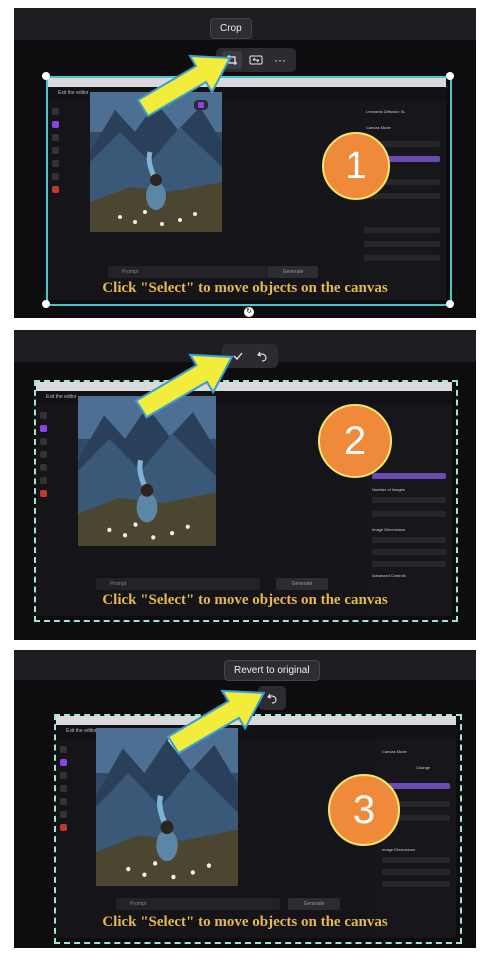 The image size is (489, 956). I want to click on step-number: 3, so click(364, 809).